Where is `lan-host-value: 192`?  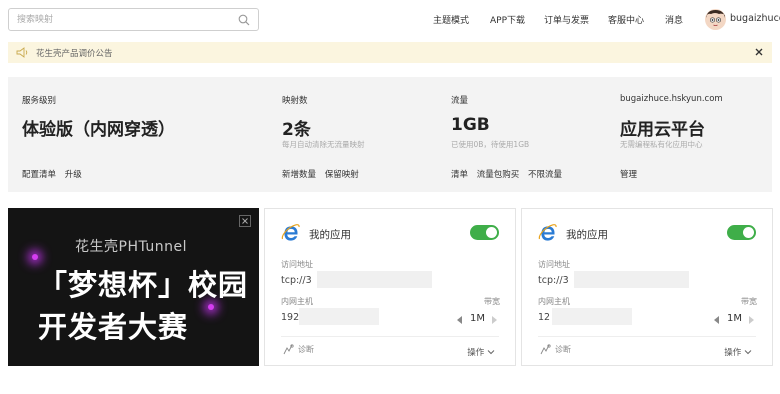
lan-host-value: 192 is located at coordinates (290, 317).